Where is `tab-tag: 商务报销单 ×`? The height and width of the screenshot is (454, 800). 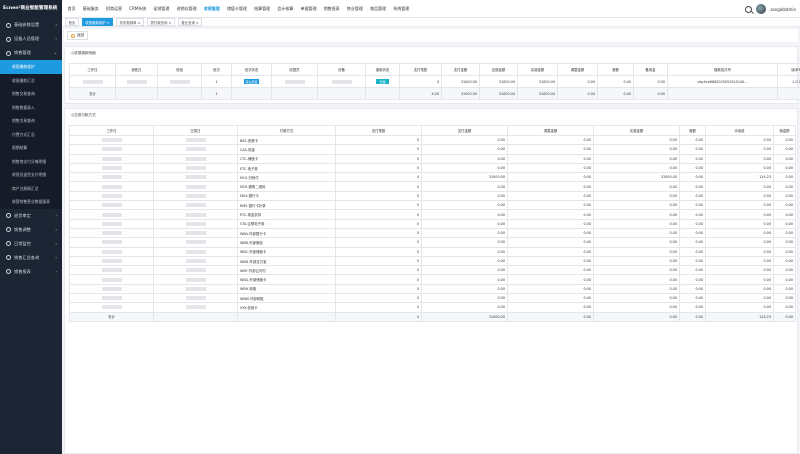 tab-tag: 商务报销单 × is located at coordinates (130, 22).